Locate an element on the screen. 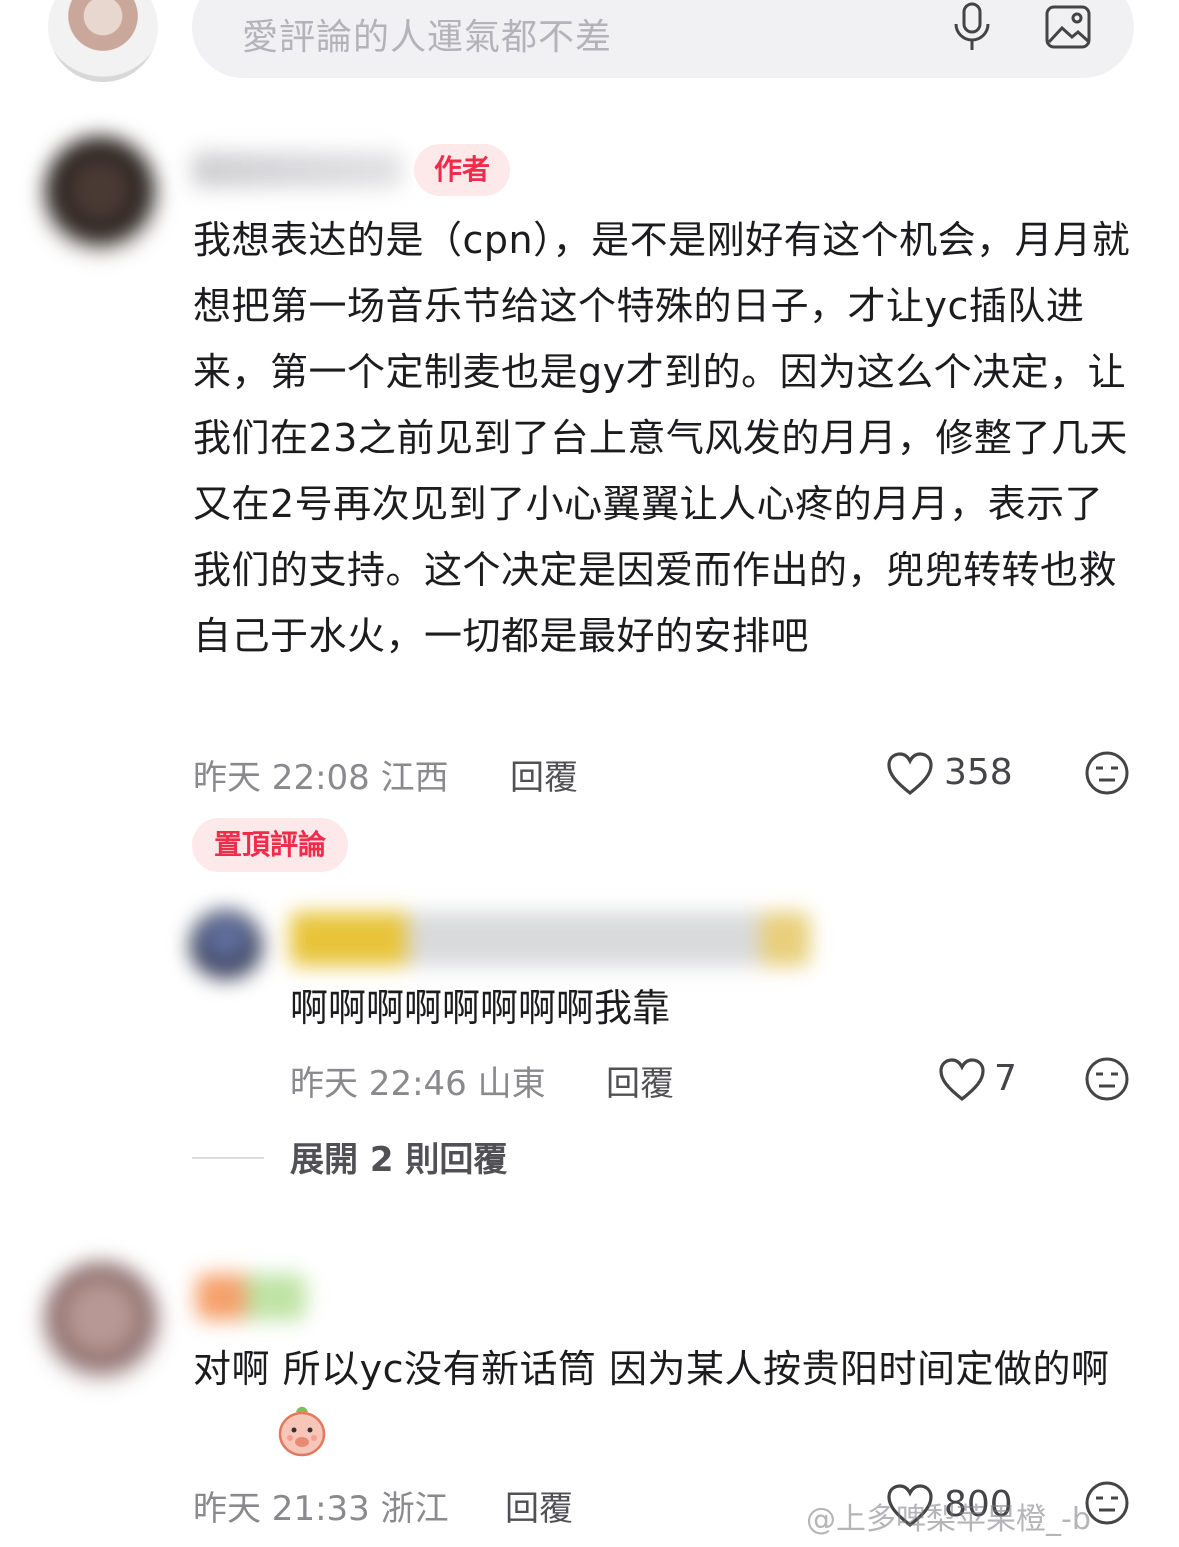 This screenshot has height=1547, width=1179. sticker-icon is located at coordinates (302, 1431).